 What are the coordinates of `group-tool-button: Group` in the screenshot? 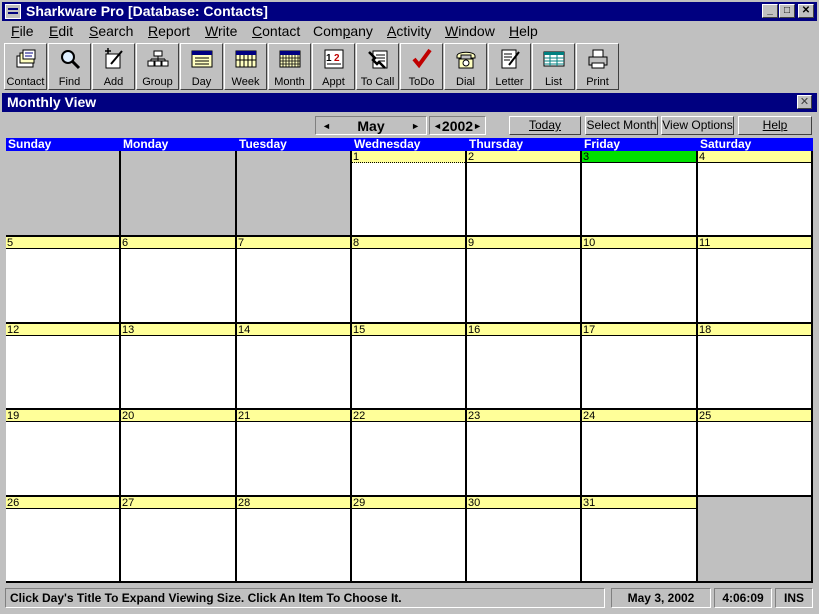 It's located at (157, 66).